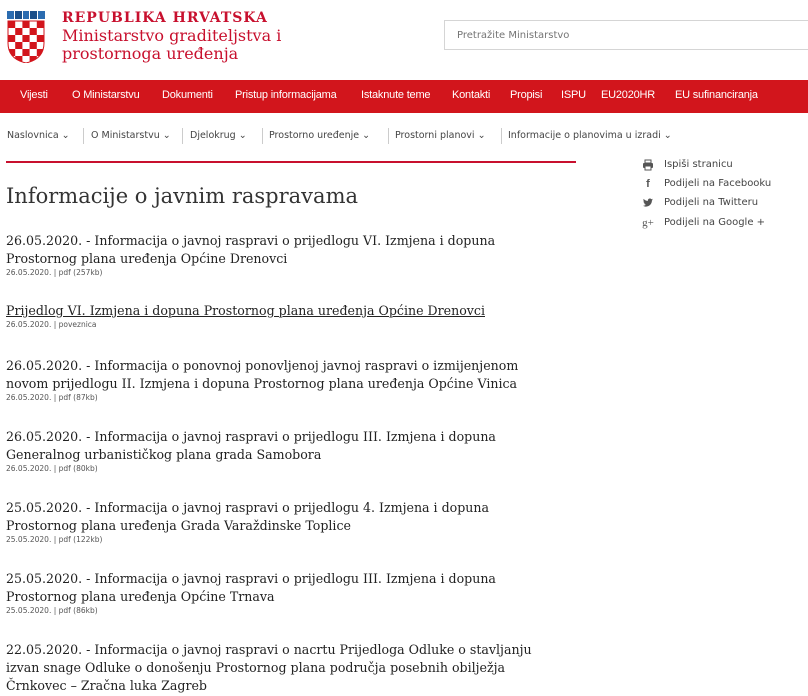 This screenshot has width=808, height=696. I want to click on item-title-line: Prostornog plana uređenja Općine Trnava, so click(140, 596).